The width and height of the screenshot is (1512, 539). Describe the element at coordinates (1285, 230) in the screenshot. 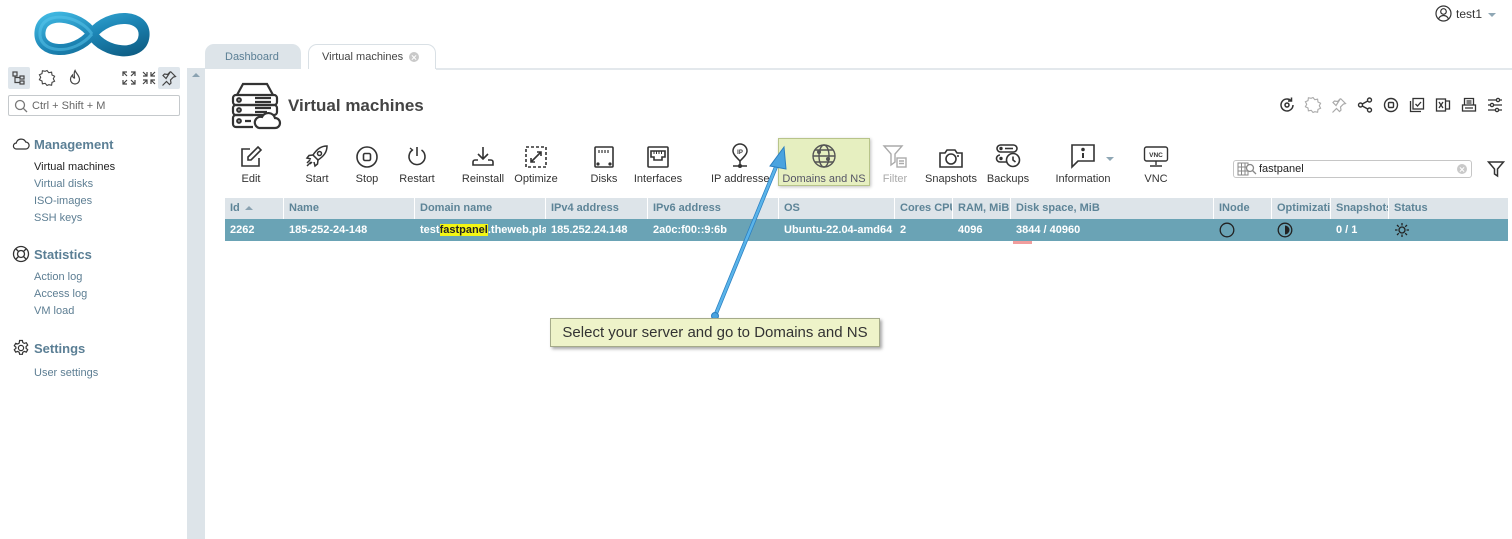

I see `half-circle-icon` at that location.